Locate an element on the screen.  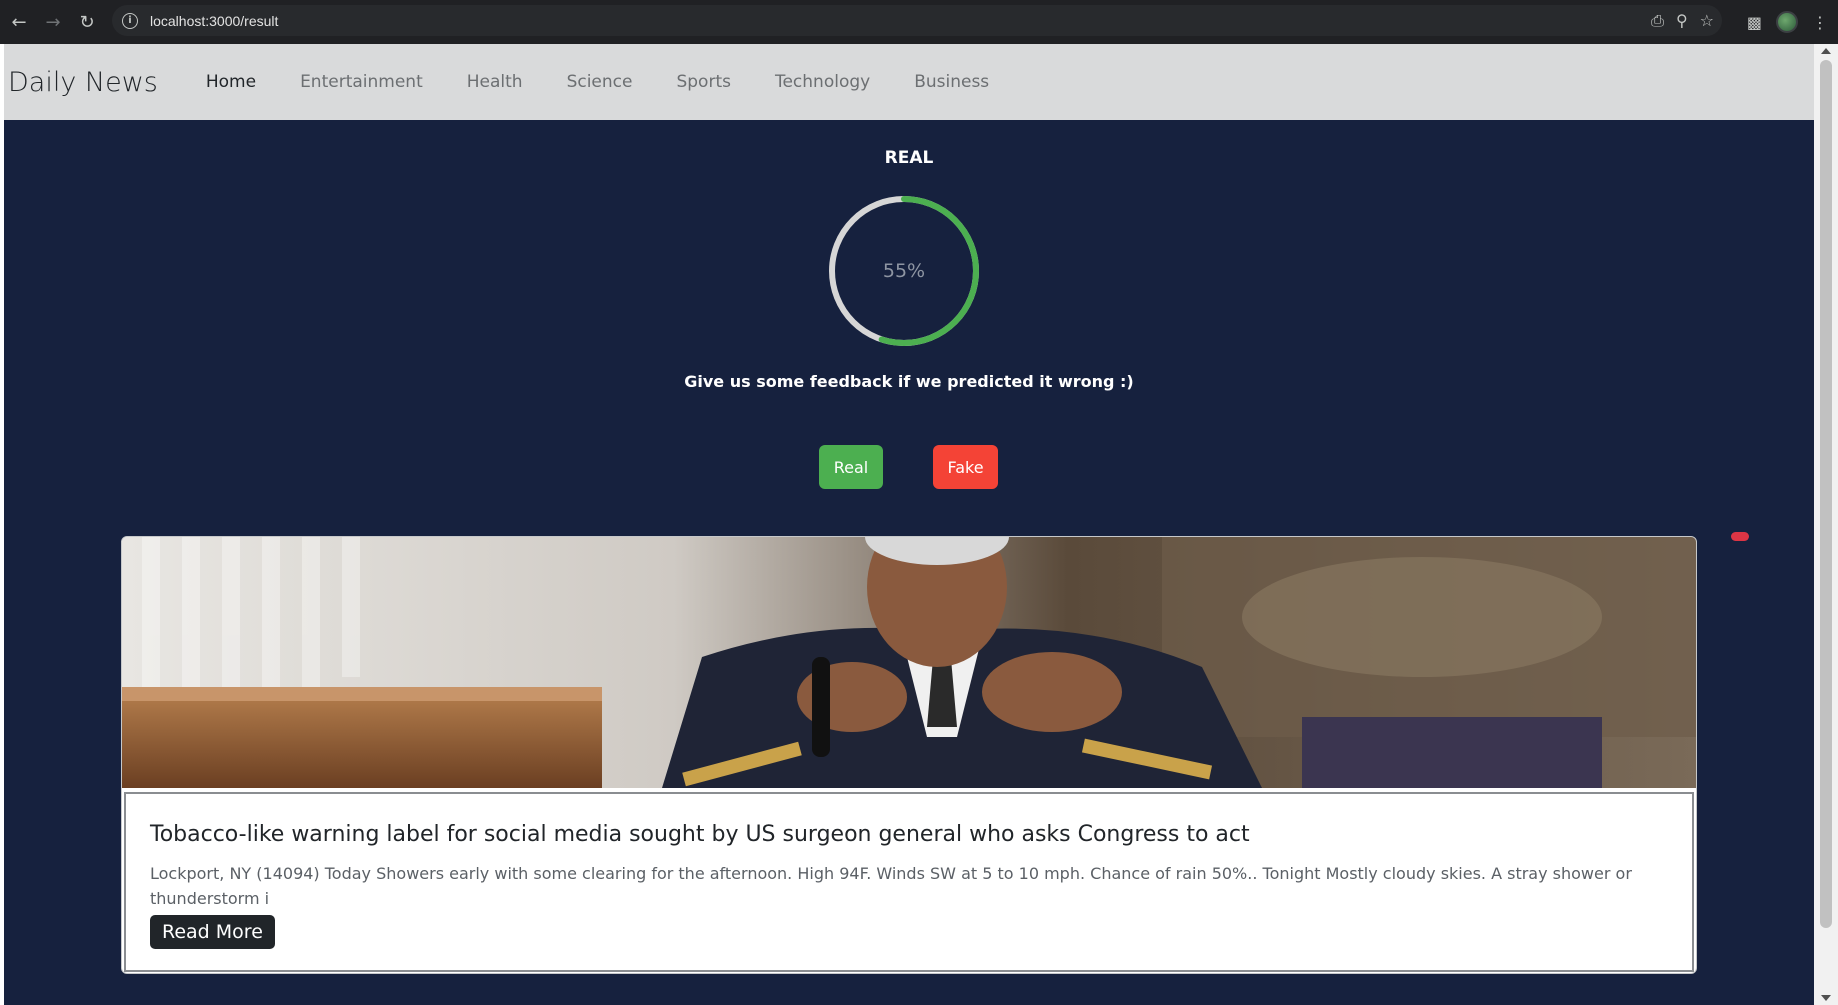
browser-toolbar: ← → ↻ i localhost:3000/result ⎙ ⚲ ☆ ▩ ⋮ is located at coordinates (919, 22).